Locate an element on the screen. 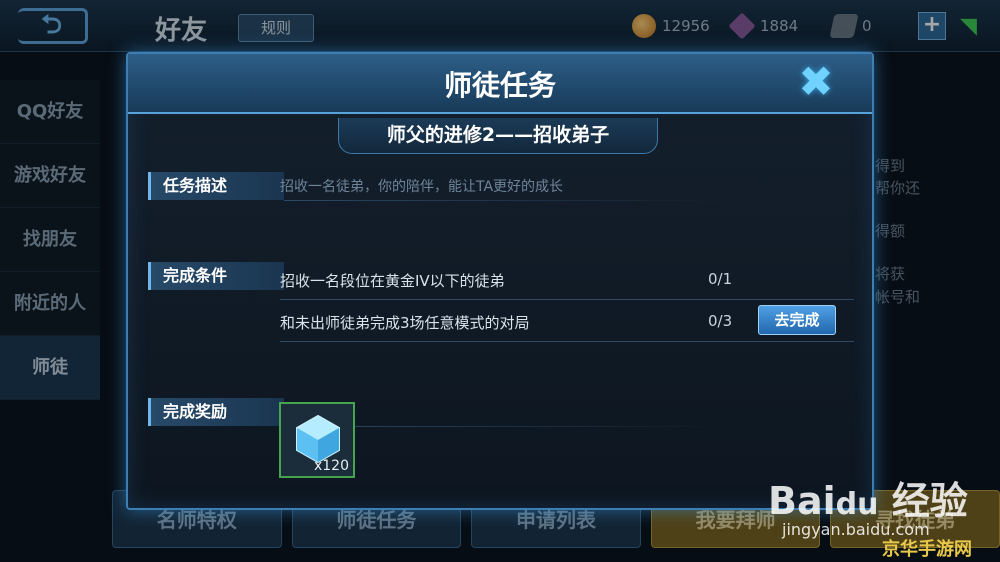  go-complete-button: 去完成 is located at coordinates (797, 320).